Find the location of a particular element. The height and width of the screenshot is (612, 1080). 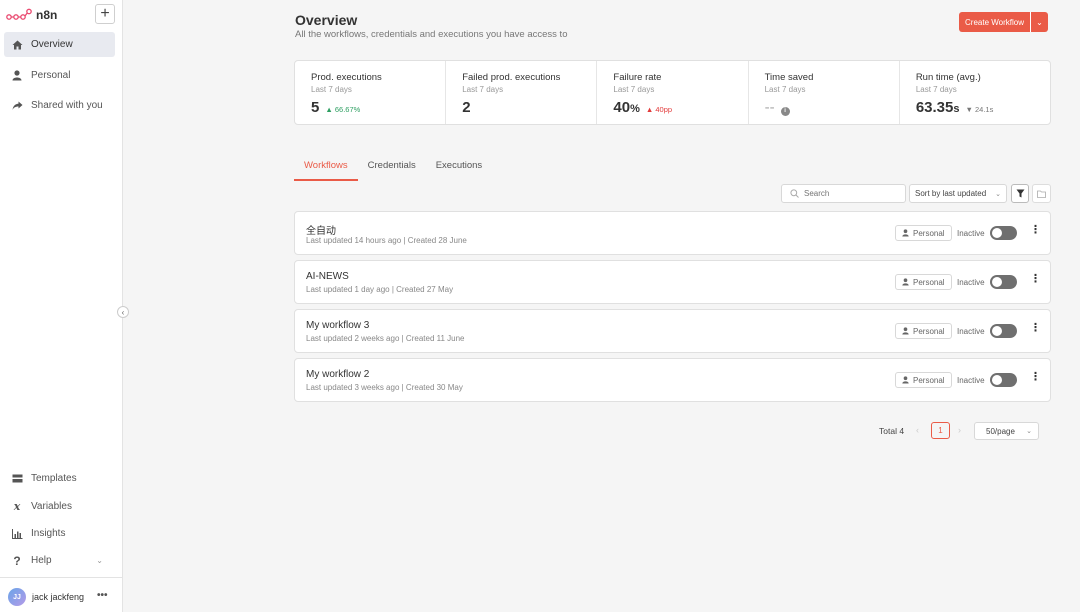

tab-workflows: Workflows is located at coordinates (326, 169).